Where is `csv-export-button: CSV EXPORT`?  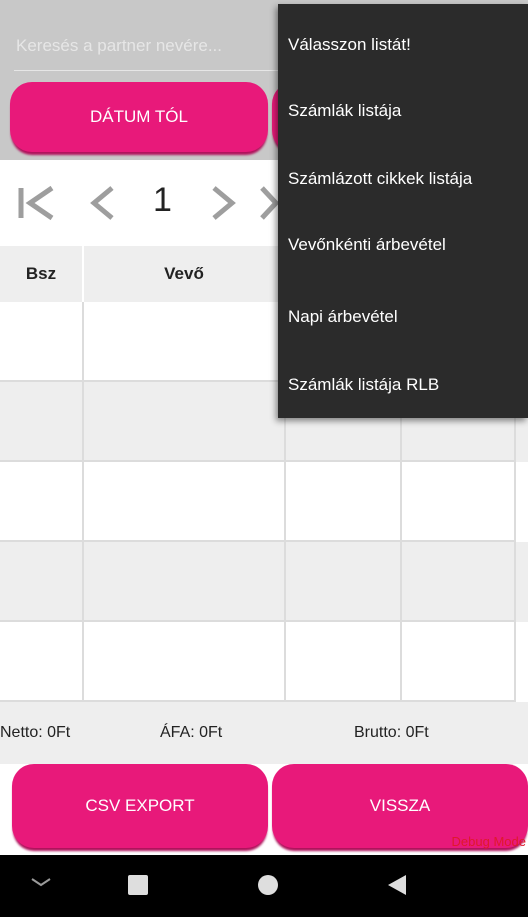
csv-export-button: CSV EXPORT is located at coordinates (140, 806).